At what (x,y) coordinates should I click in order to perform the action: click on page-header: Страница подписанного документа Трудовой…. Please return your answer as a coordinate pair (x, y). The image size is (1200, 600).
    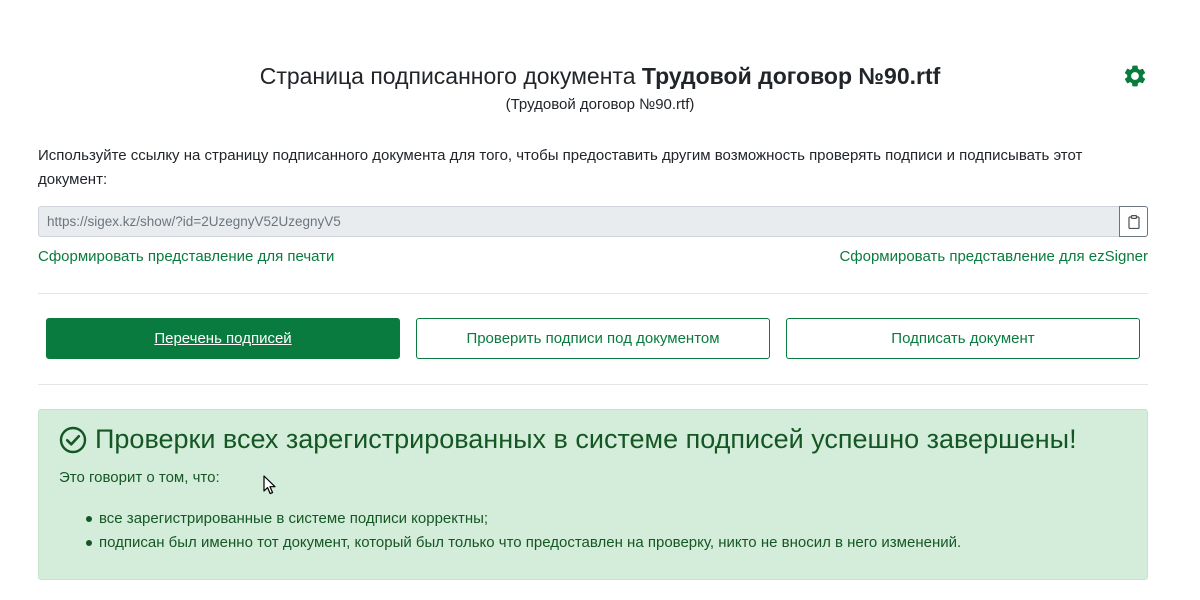
    Looking at the image, I should click on (600, 85).